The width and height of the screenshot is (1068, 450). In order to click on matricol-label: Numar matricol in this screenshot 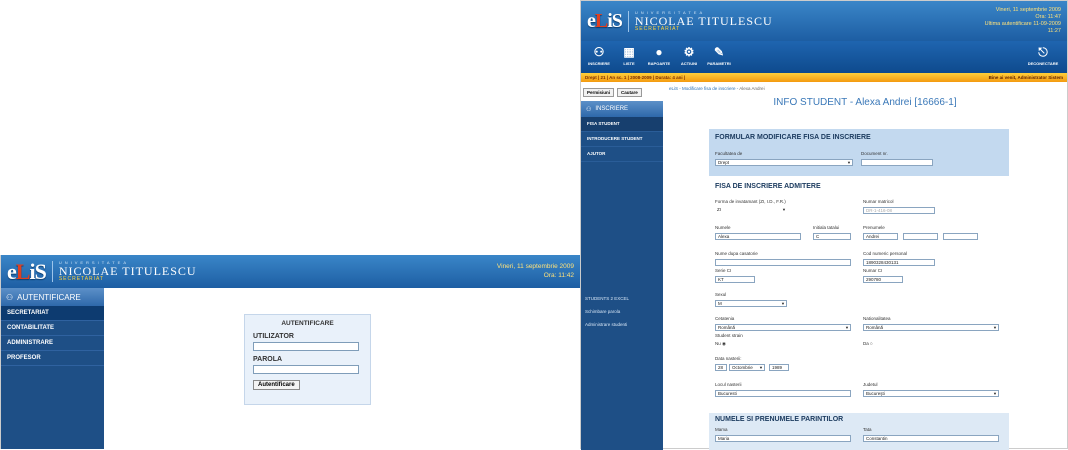, I will do `click(878, 201)`.